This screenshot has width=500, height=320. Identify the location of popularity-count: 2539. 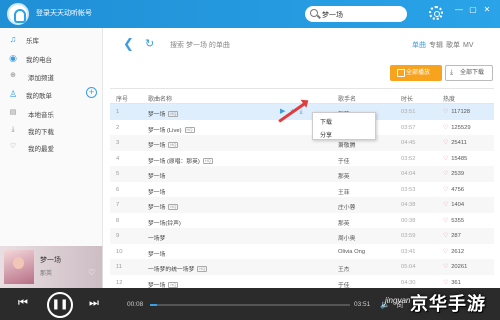
(458, 174).